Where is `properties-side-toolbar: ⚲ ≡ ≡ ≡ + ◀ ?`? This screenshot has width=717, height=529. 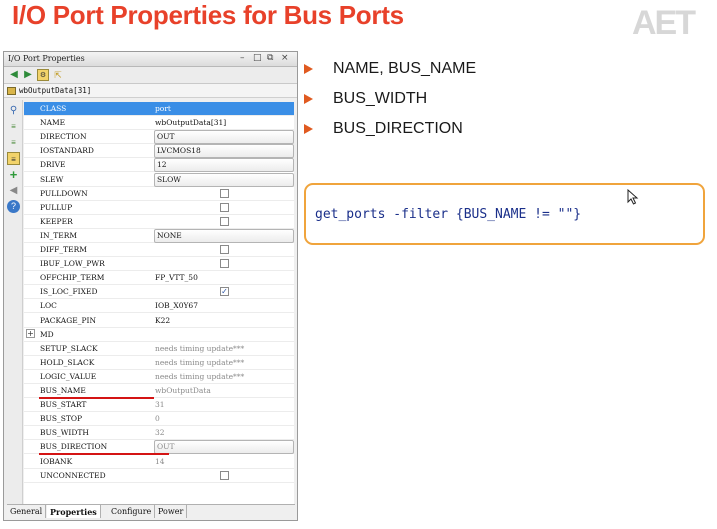 properties-side-toolbar: ⚲ ≡ ≡ ≡ + ◀ ? is located at coordinates (13, 302).